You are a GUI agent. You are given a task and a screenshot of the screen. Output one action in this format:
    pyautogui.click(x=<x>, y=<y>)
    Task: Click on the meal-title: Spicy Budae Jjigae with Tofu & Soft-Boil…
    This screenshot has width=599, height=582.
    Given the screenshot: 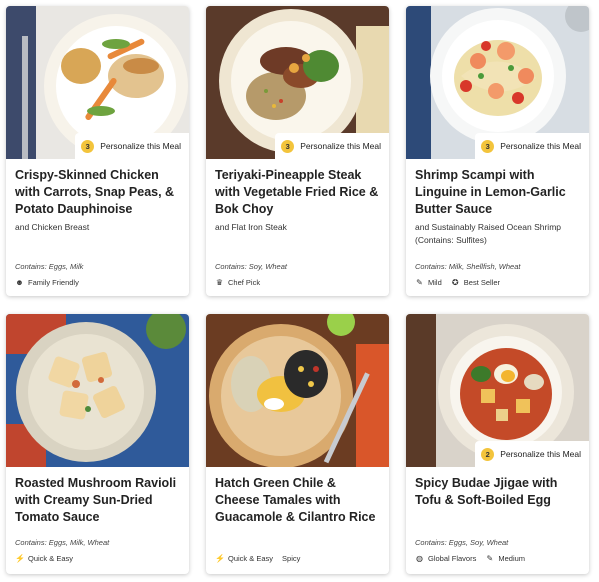 What is the action you would take?
    pyautogui.click(x=497, y=492)
    